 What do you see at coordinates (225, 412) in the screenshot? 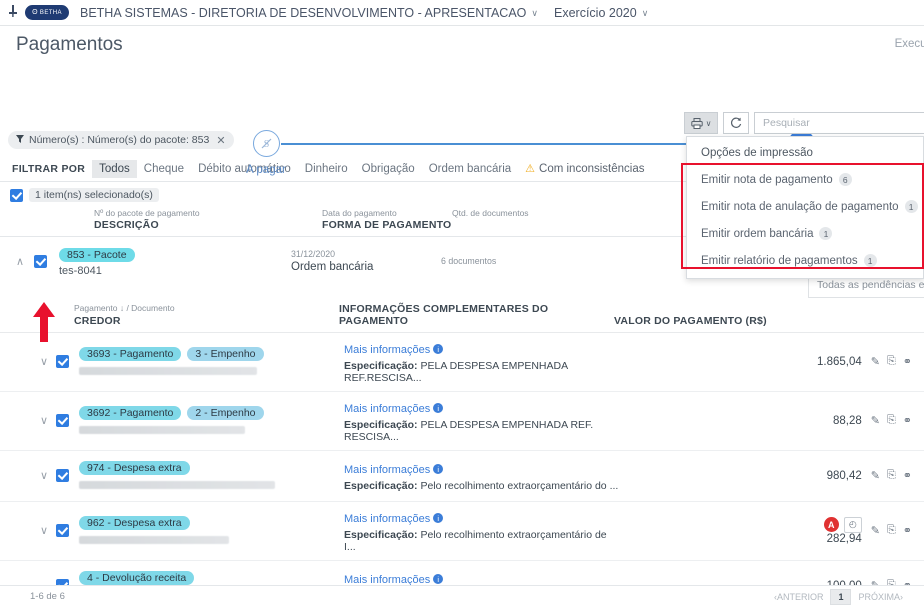
I see `row-empenho-badge: 2 - Empenho` at bounding box center [225, 412].